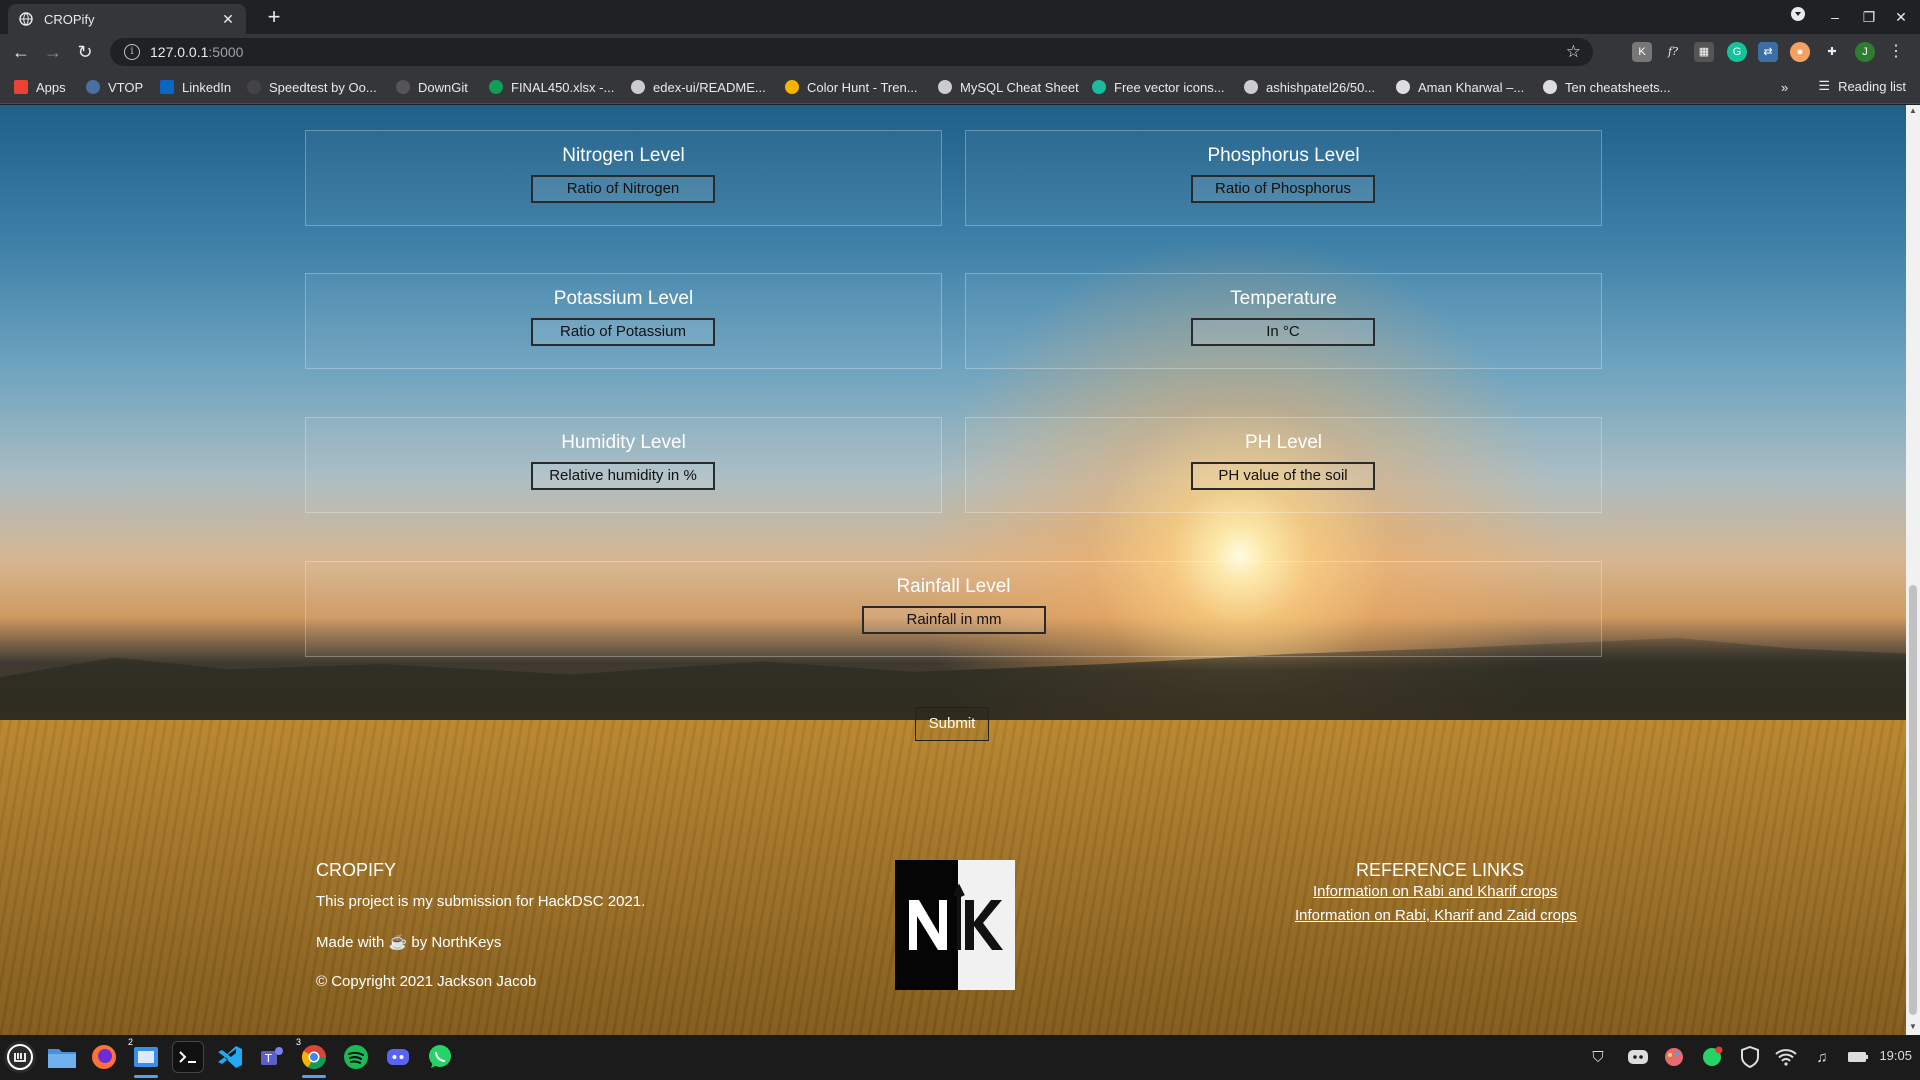 The width and height of the screenshot is (1920, 1080). Describe the element at coordinates (1712, 1057) in the screenshot. I see `tray-whatsapp-icon` at that location.